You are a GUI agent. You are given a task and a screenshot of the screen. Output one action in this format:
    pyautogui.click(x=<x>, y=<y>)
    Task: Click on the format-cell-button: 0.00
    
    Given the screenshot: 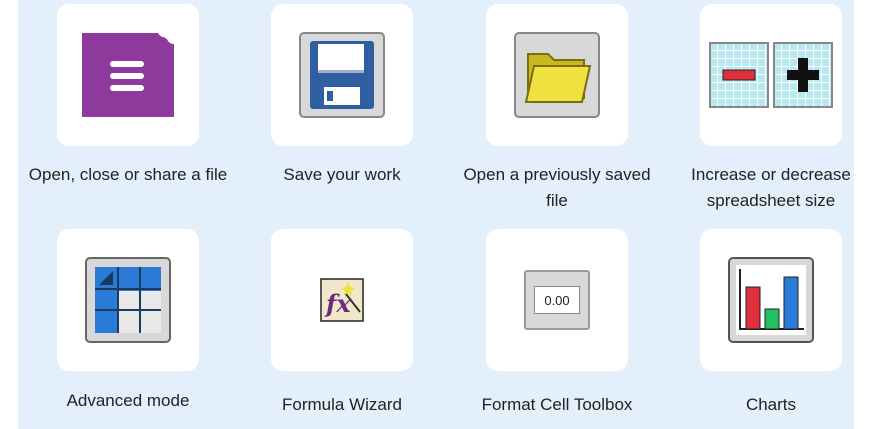 What is the action you would take?
    pyautogui.click(x=557, y=300)
    